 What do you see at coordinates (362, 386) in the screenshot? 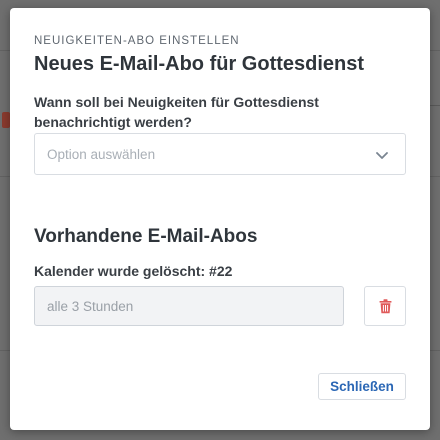
I see `close-button: Schließen` at bounding box center [362, 386].